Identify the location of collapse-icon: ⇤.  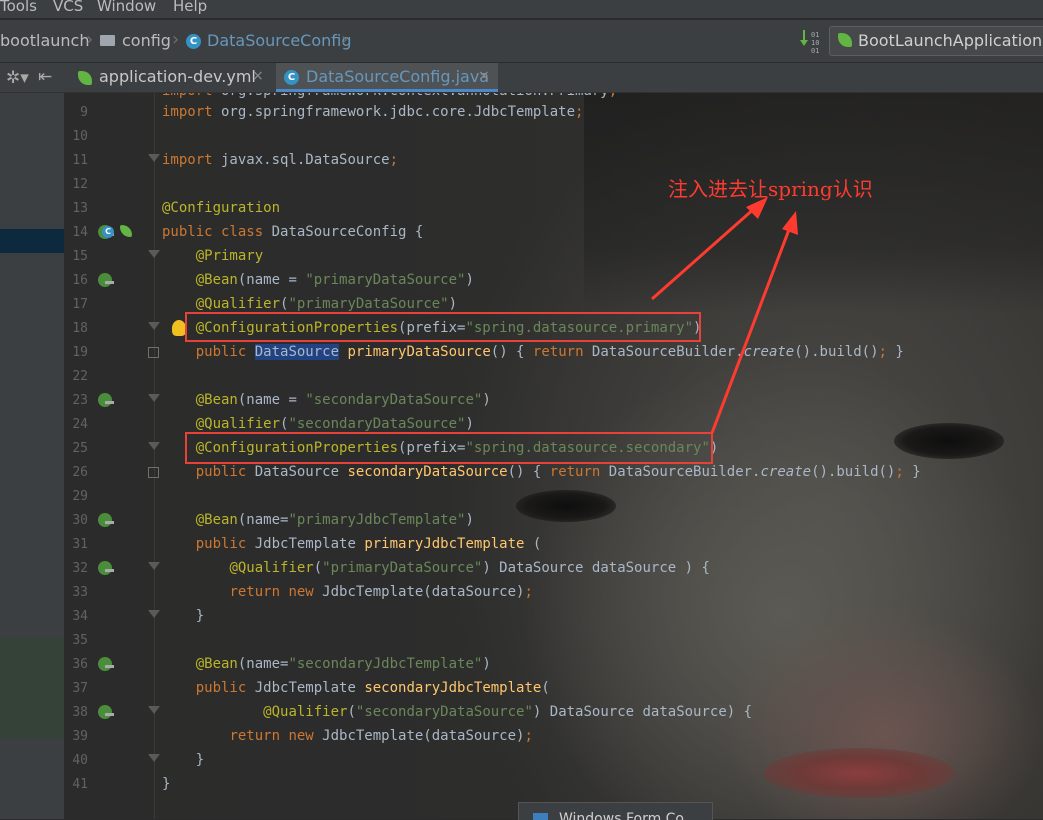
(45, 77).